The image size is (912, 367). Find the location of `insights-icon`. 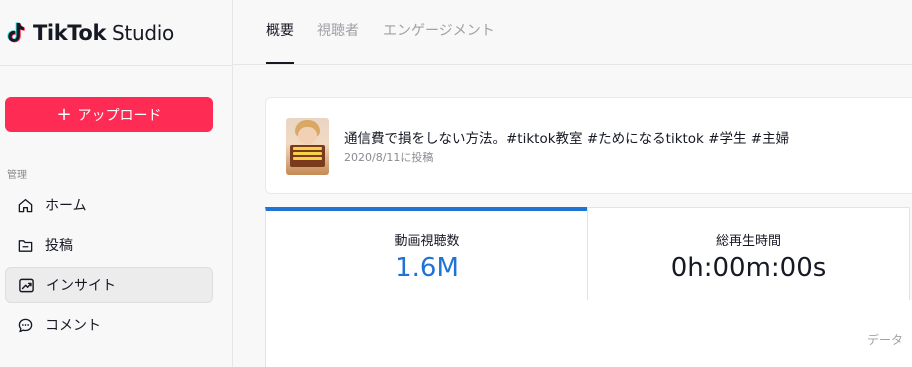

insights-icon is located at coordinates (26, 285).